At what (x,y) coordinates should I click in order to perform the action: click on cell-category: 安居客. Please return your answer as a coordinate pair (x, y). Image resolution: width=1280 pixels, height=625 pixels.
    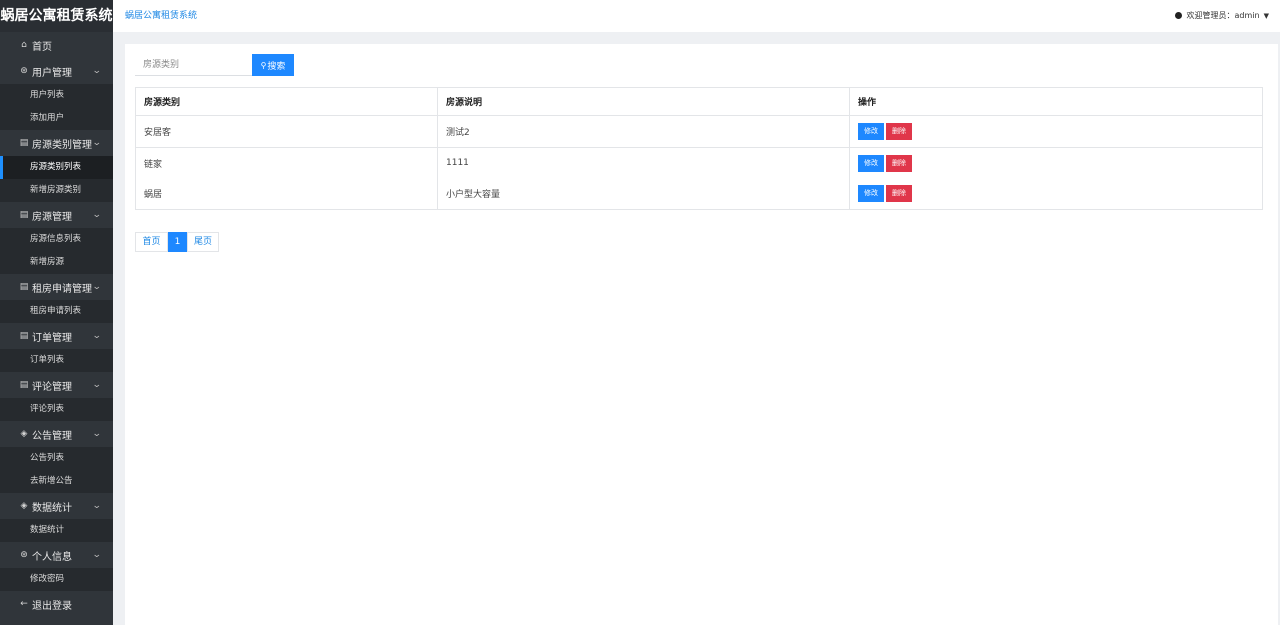
    Looking at the image, I should click on (286, 131).